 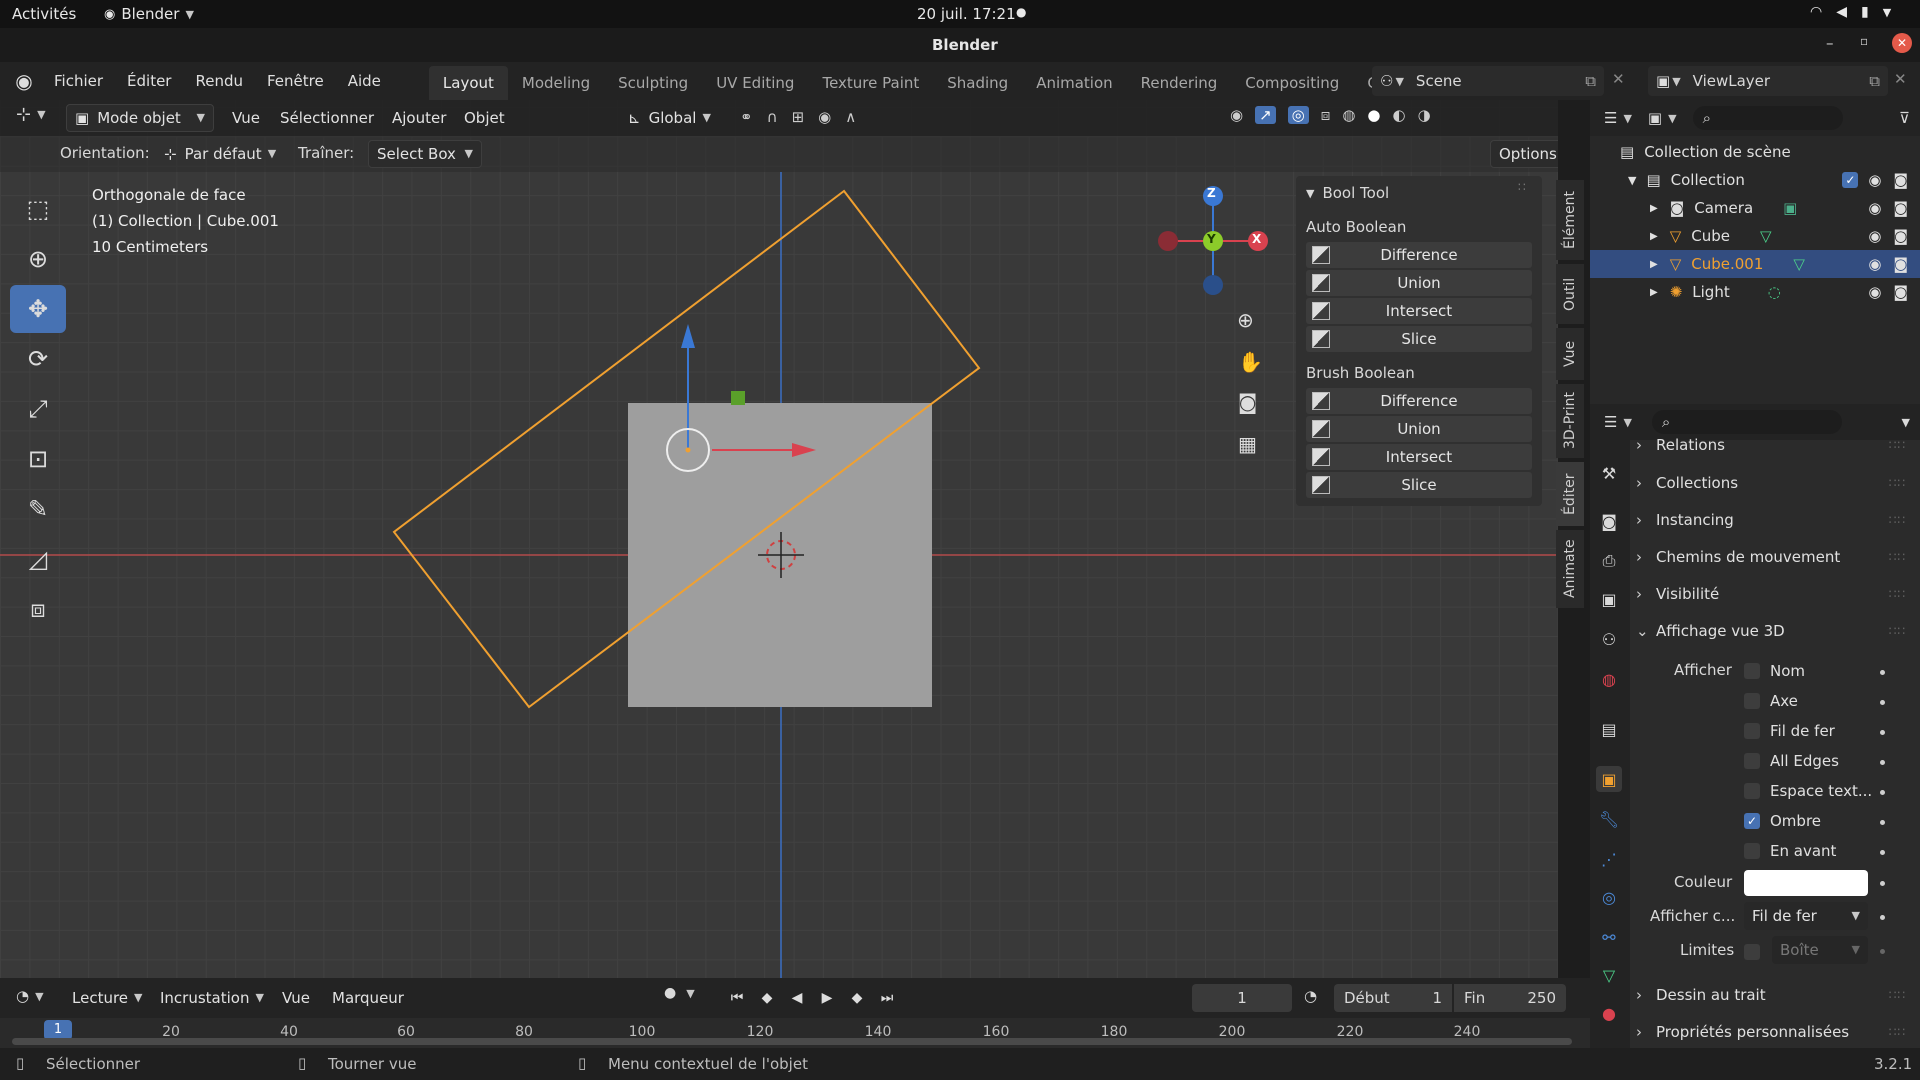 I want to click on checkbox-fil-de-fer: Fil de fer, so click(x=1789, y=731).